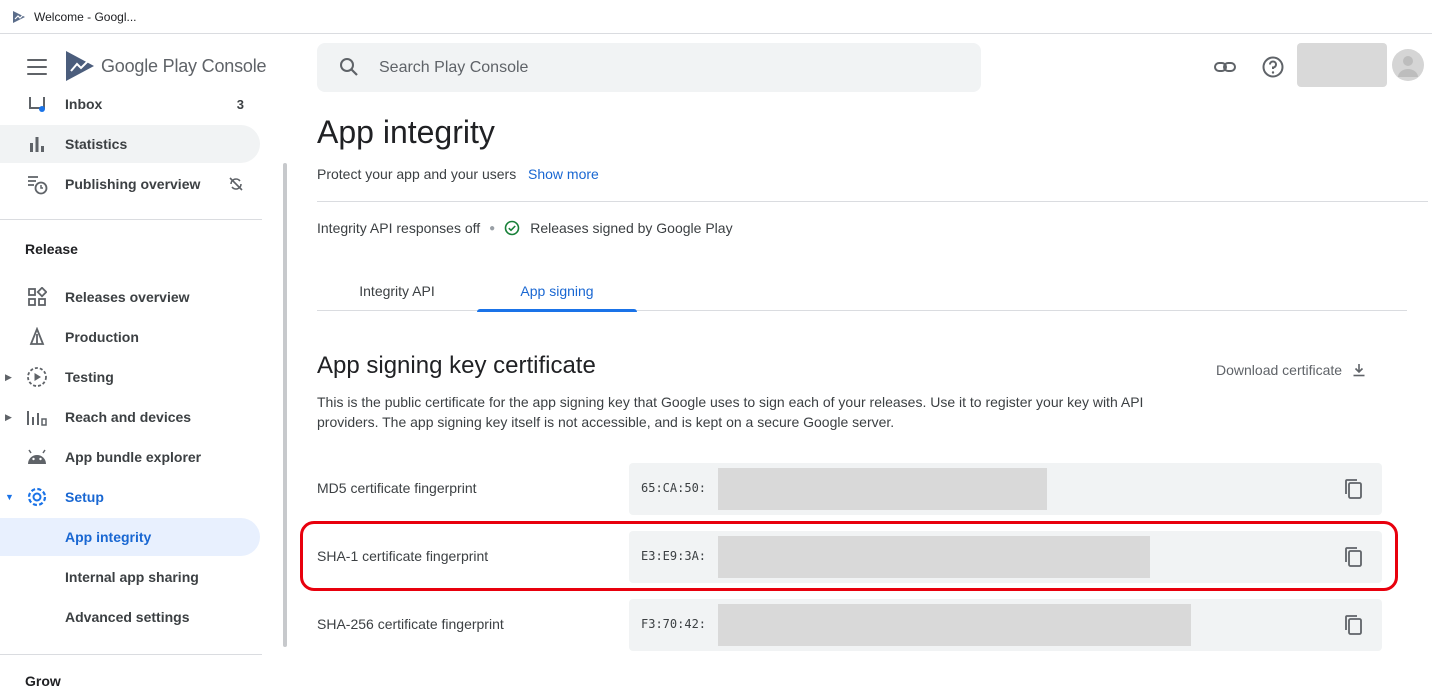 This screenshot has height=689, width=1432. I want to click on sidebar-item-app-bundle-explorer: App bundle explorer, so click(130, 457).